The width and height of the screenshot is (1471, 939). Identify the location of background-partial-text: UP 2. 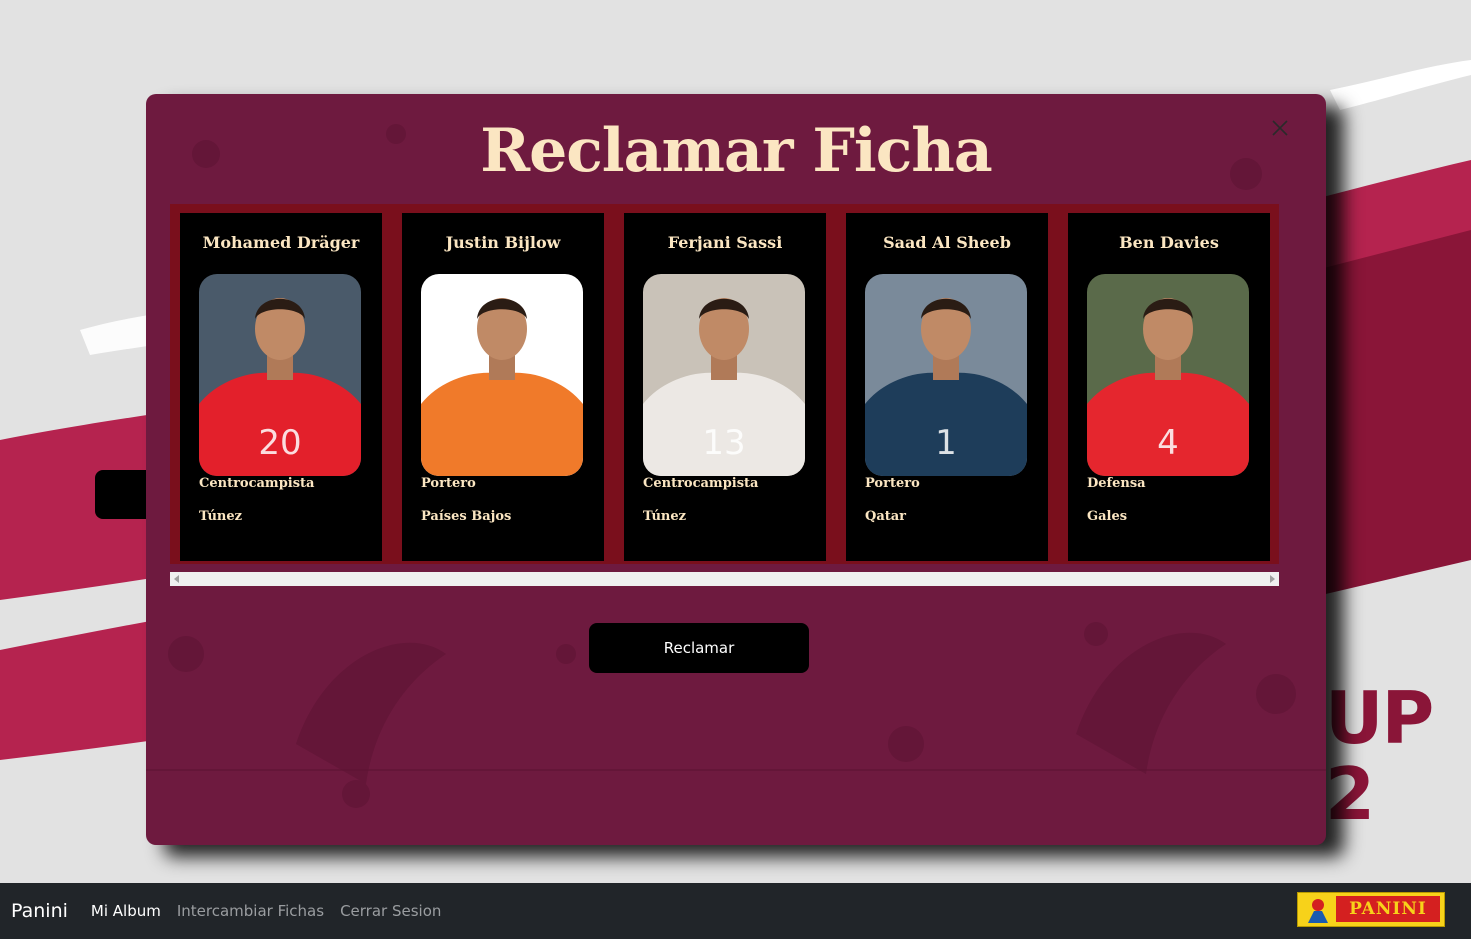
(1385, 756).